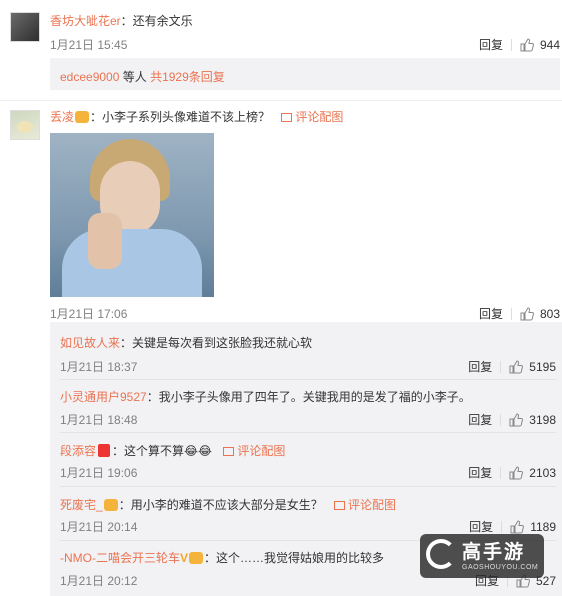 This screenshot has width=562, height=596. What do you see at coordinates (99, 367) in the screenshot?
I see `reply-time: 1月21日 18:37` at bounding box center [99, 367].